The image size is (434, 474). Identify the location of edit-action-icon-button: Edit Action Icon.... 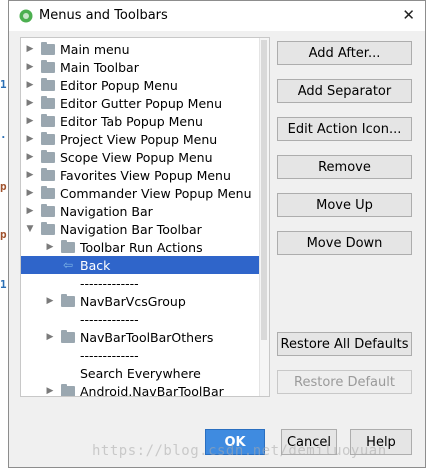
(344, 129).